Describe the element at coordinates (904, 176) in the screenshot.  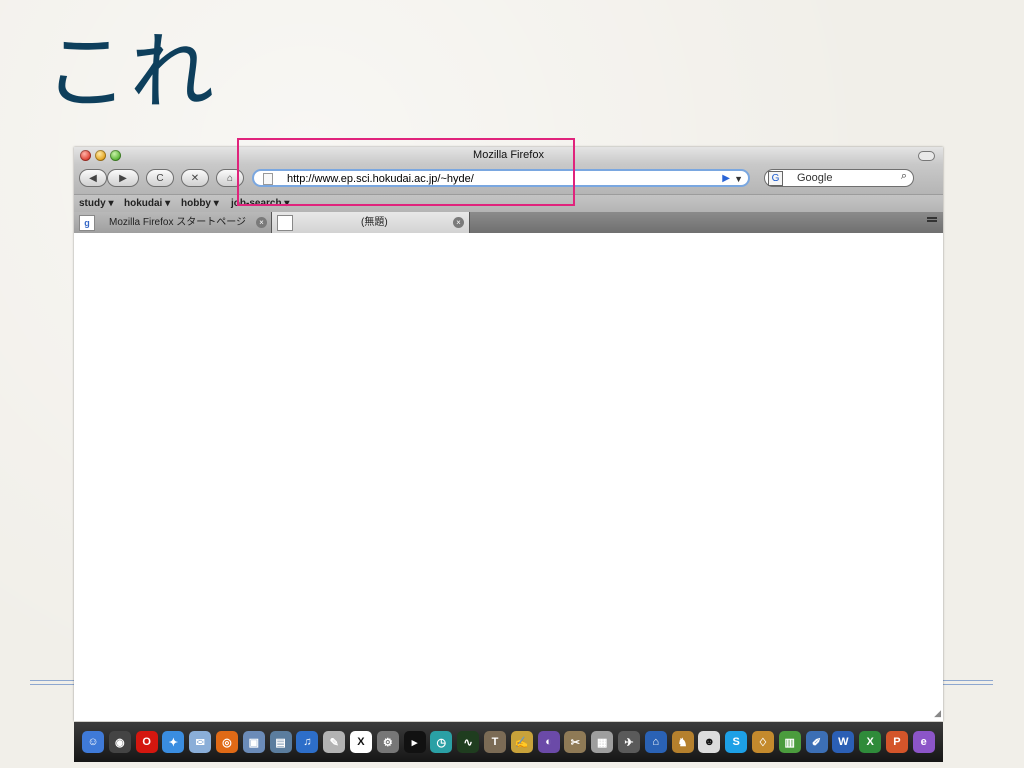
I see `magnifier-icon: ⌕` at that location.